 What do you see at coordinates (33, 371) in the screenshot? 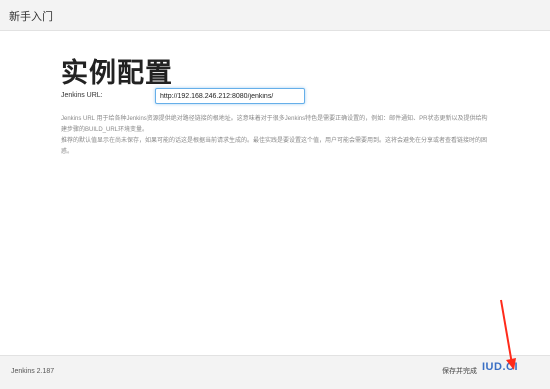
I see `version-label: Jenkins 2.187` at bounding box center [33, 371].